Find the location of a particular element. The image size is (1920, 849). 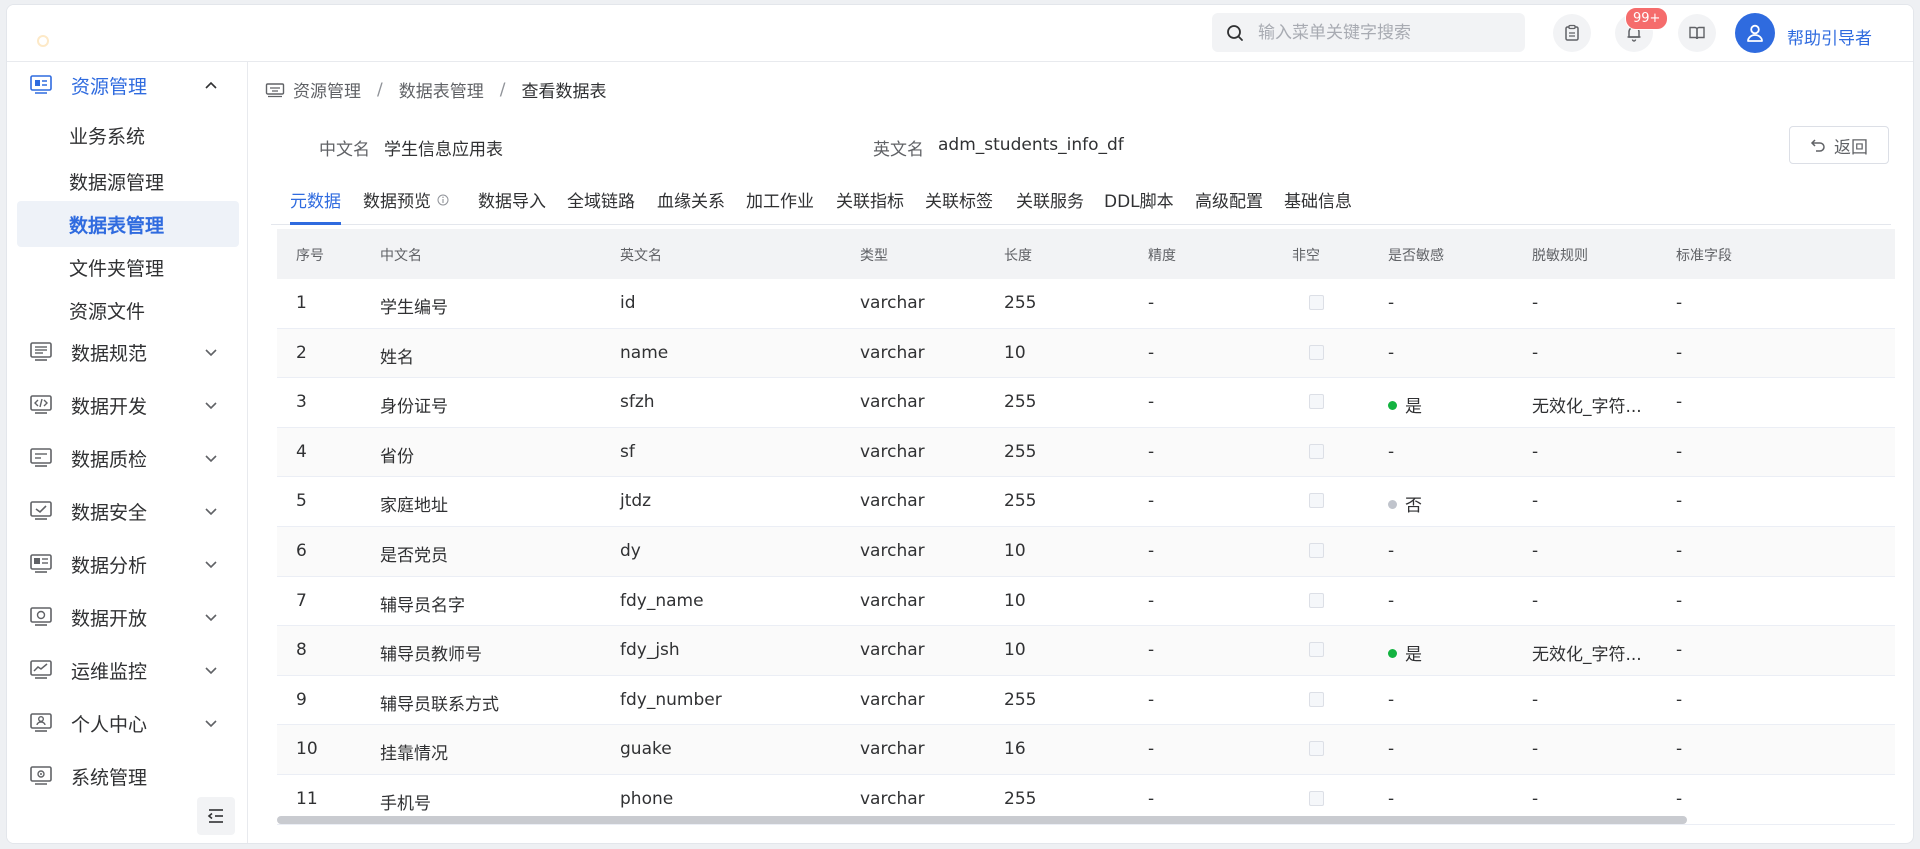

sidebar-item-label: 业务系统 is located at coordinates (107, 136).